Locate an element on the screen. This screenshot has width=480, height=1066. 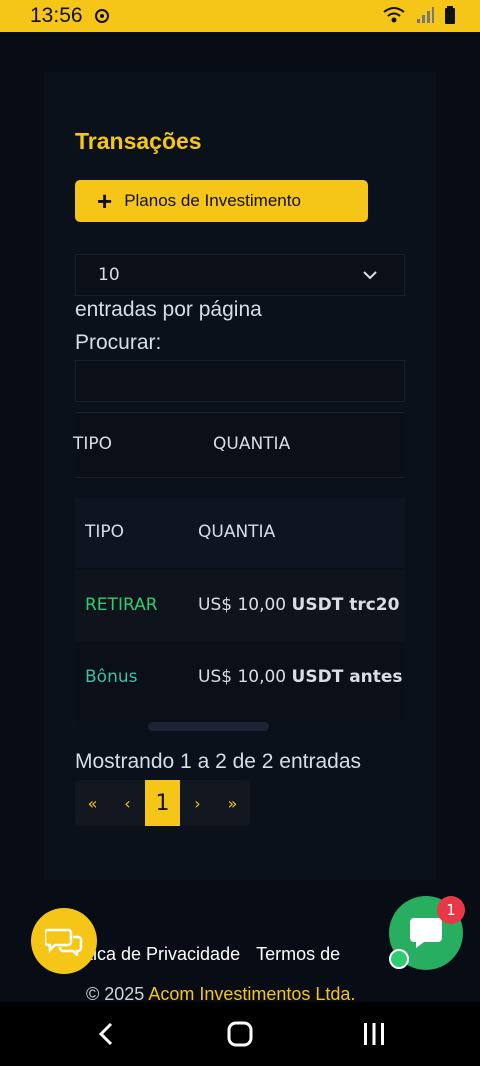
previous-page-button: ‹ is located at coordinates (127, 803).